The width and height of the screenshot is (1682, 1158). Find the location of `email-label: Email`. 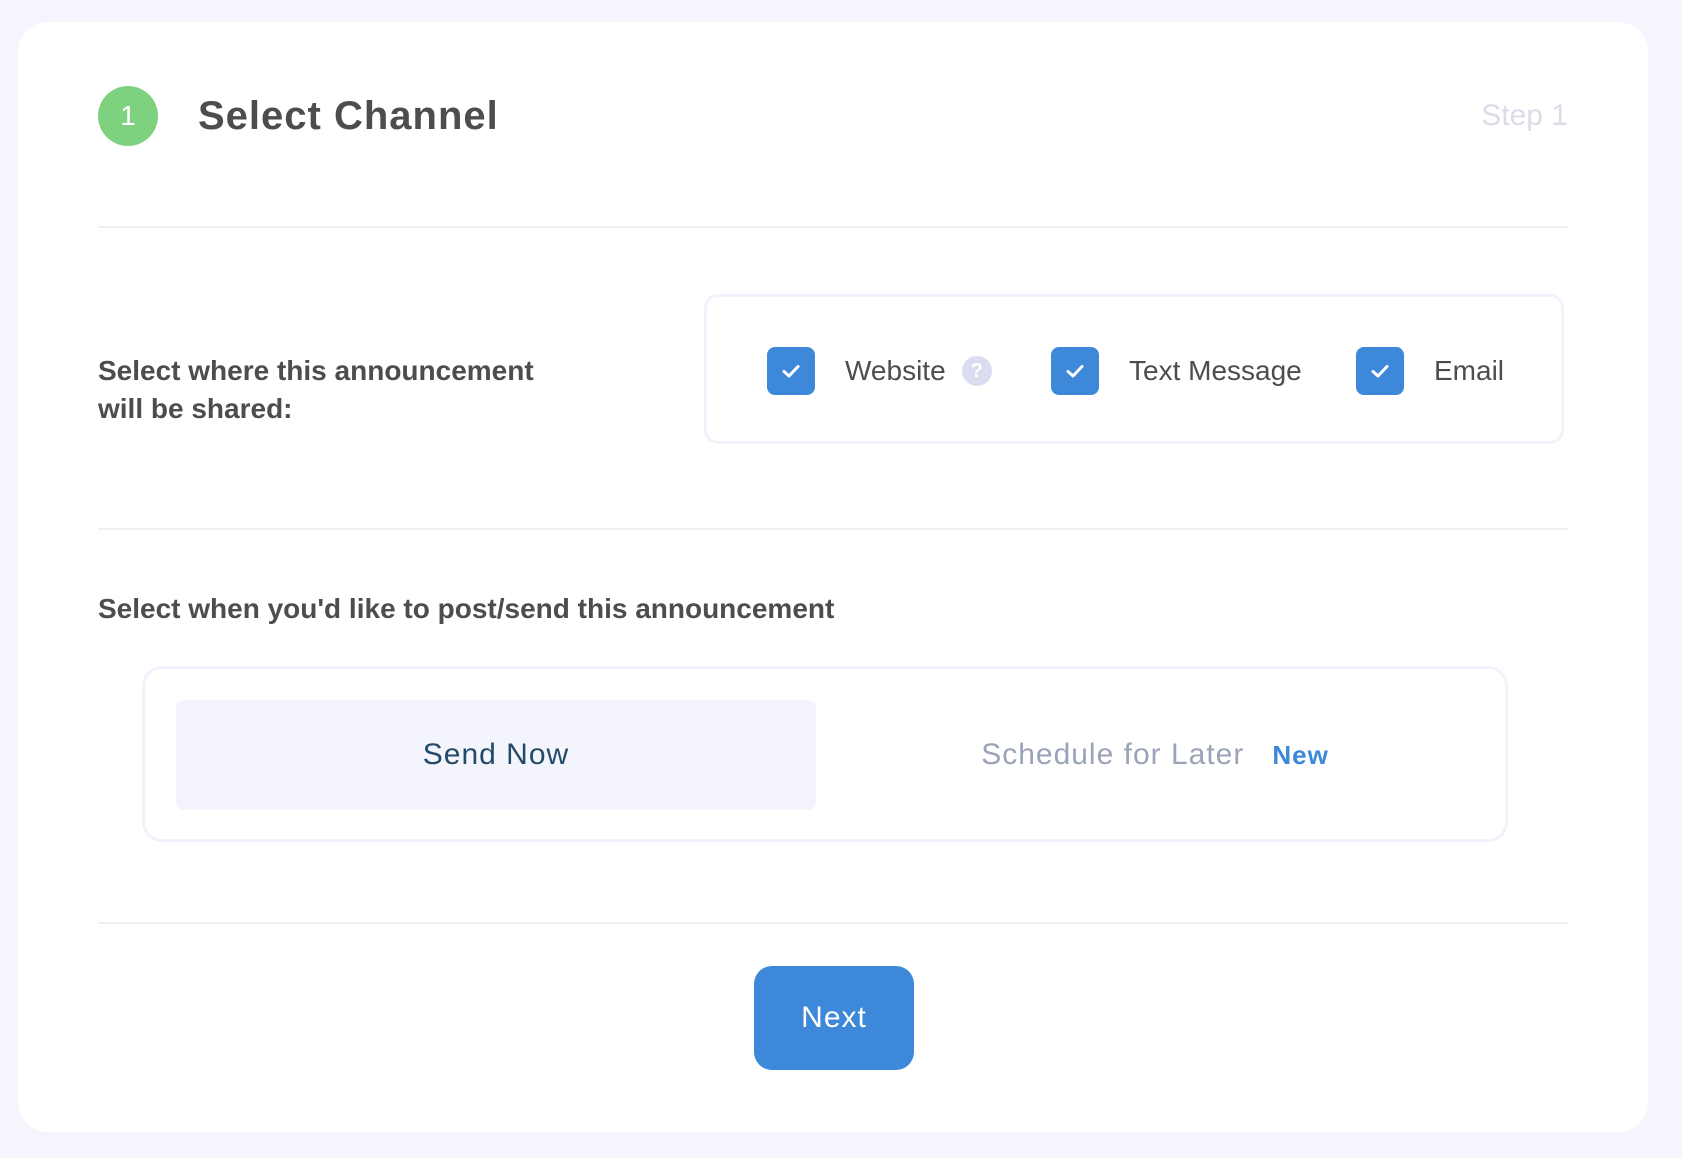

email-label: Email is located at coordinates (1469, 370).